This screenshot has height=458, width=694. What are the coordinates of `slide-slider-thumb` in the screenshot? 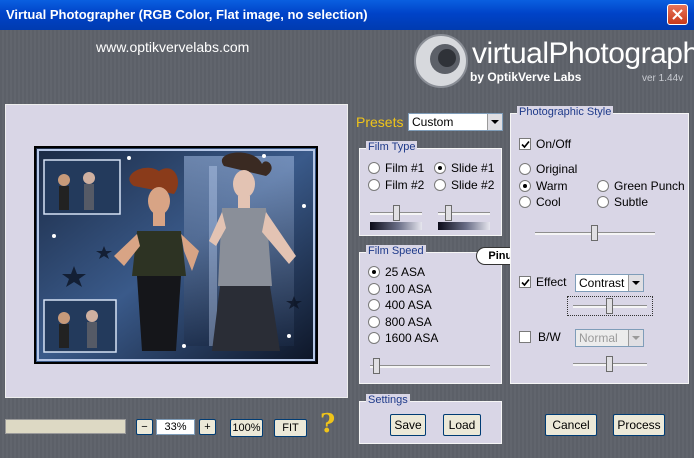 It's located at (448, 213).